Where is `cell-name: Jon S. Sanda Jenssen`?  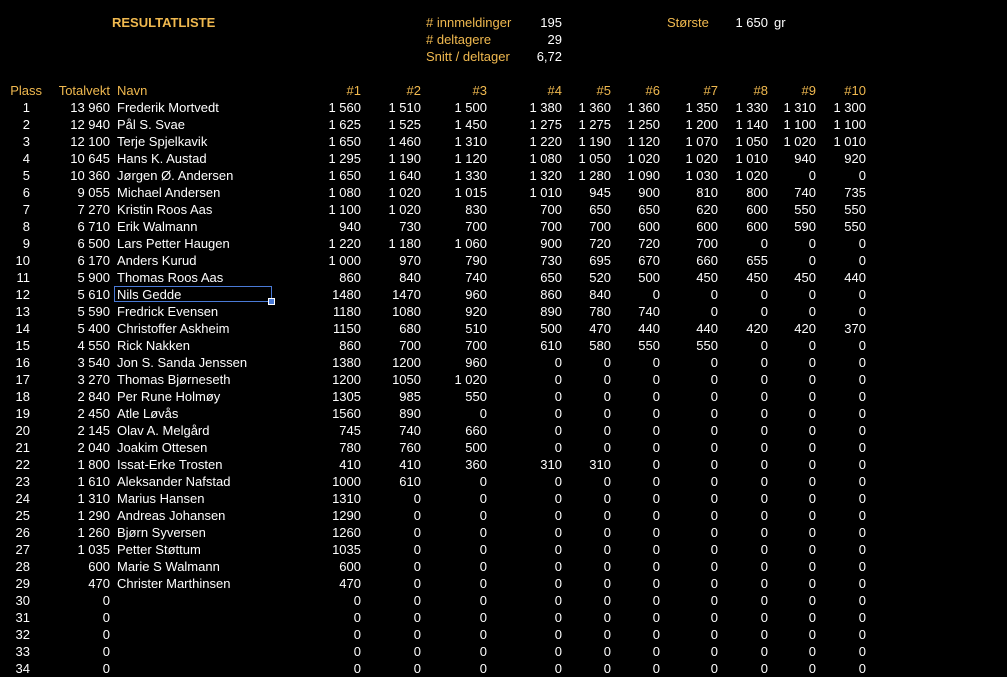 cell-name: Jon S. Sanda Jenssen is located at coordinates (182, 362).